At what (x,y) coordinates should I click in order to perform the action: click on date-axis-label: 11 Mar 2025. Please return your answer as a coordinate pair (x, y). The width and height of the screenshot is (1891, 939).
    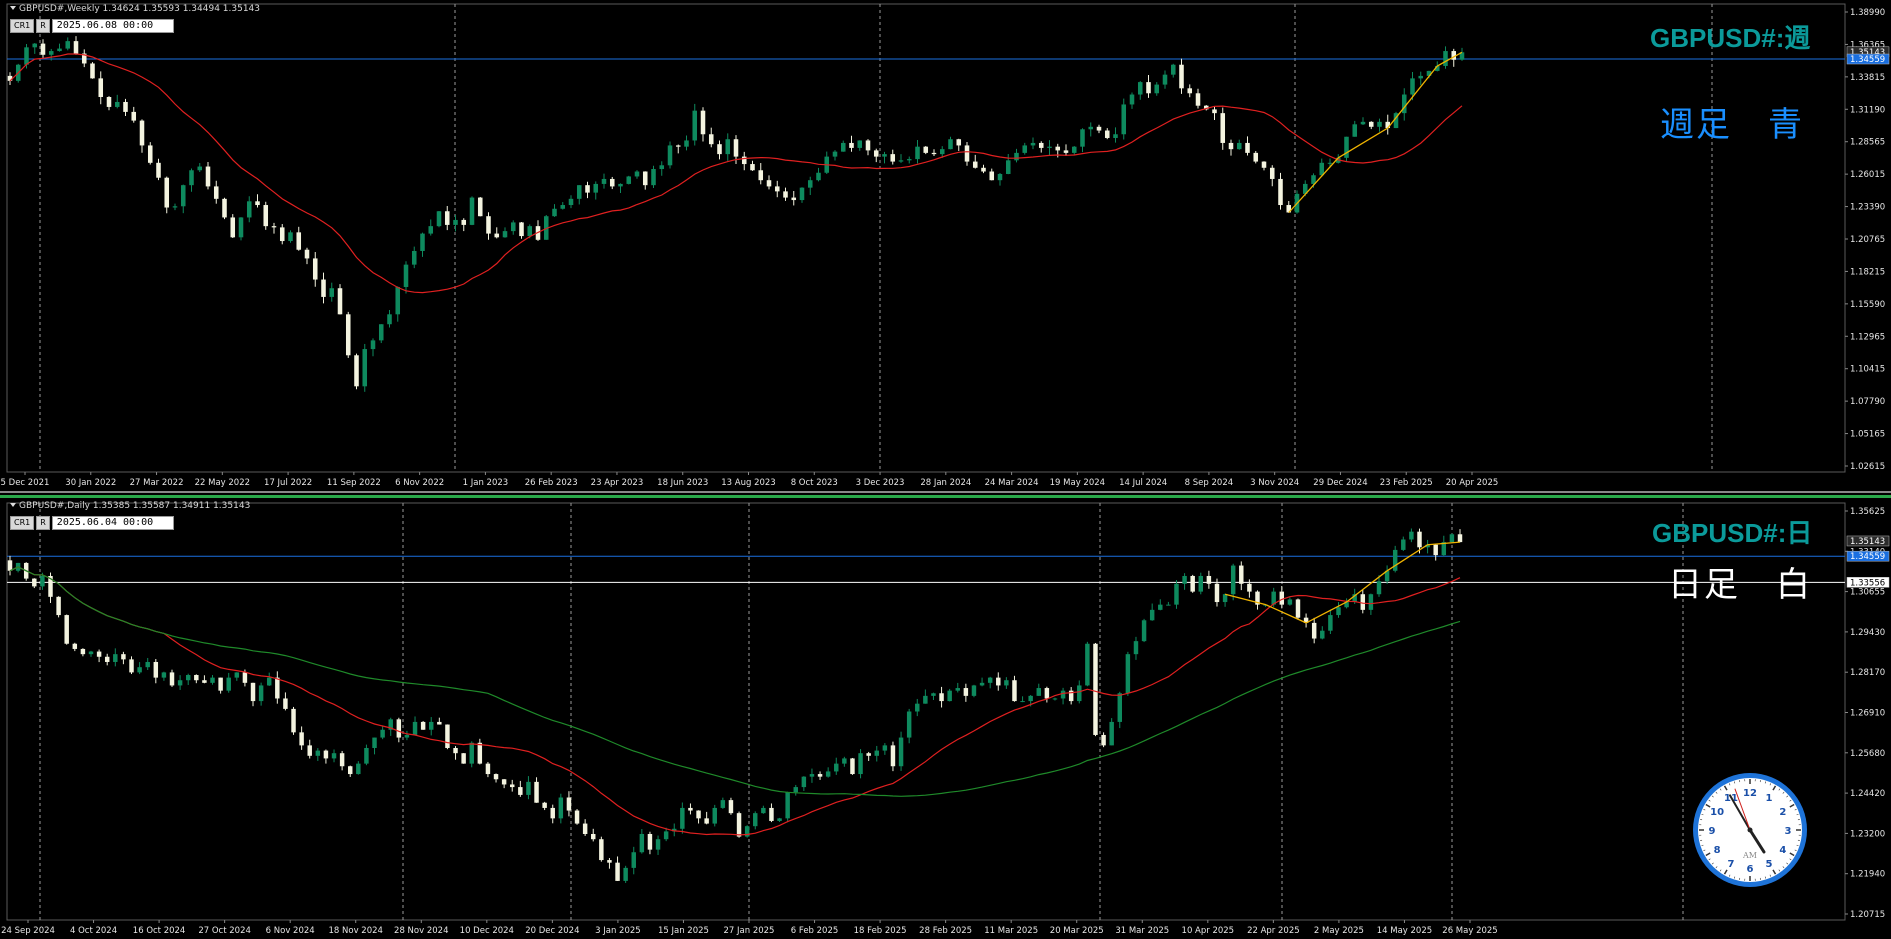
    Looking at the image, I should click on (1011, 931).